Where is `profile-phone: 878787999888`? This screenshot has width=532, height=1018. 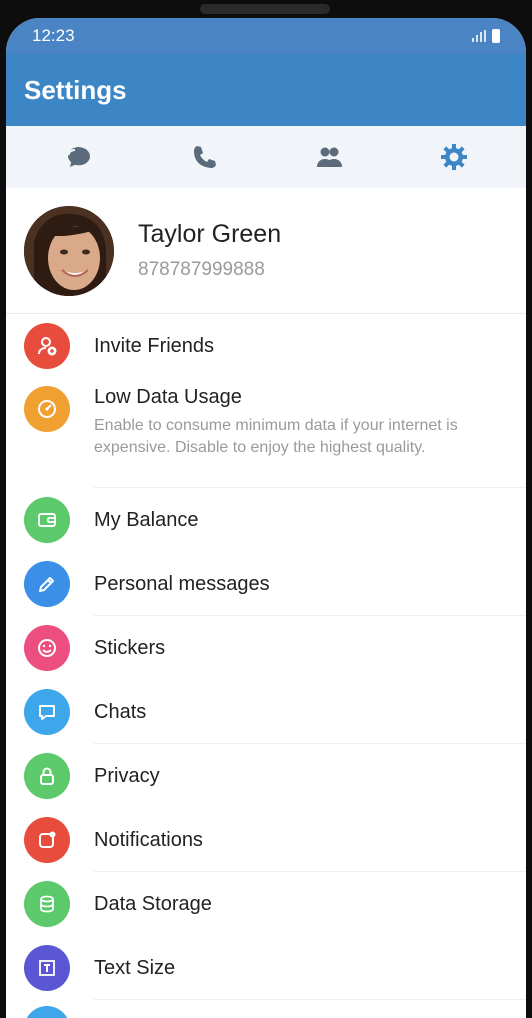 profile-phone: 878787999888 is located at coordinates (201, 269).